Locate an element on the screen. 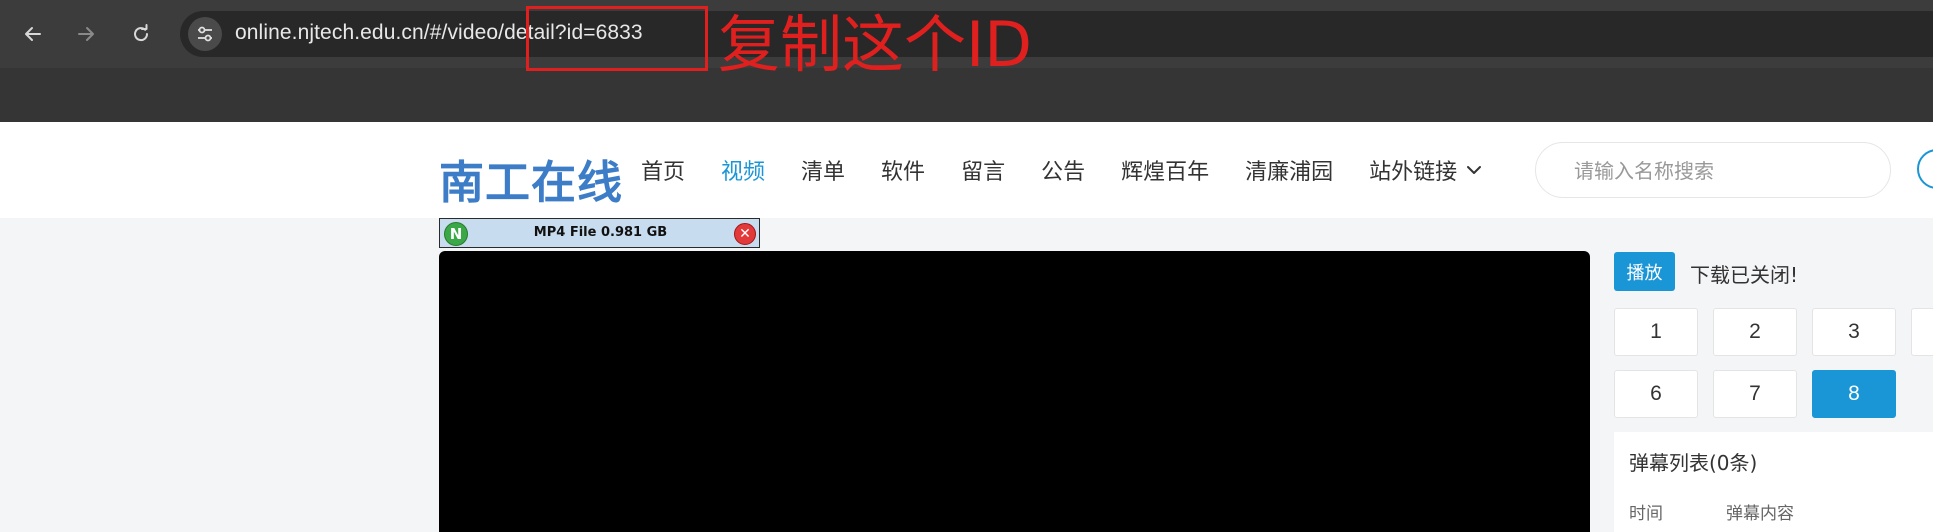  back-button is located at coordinates (33, 34).